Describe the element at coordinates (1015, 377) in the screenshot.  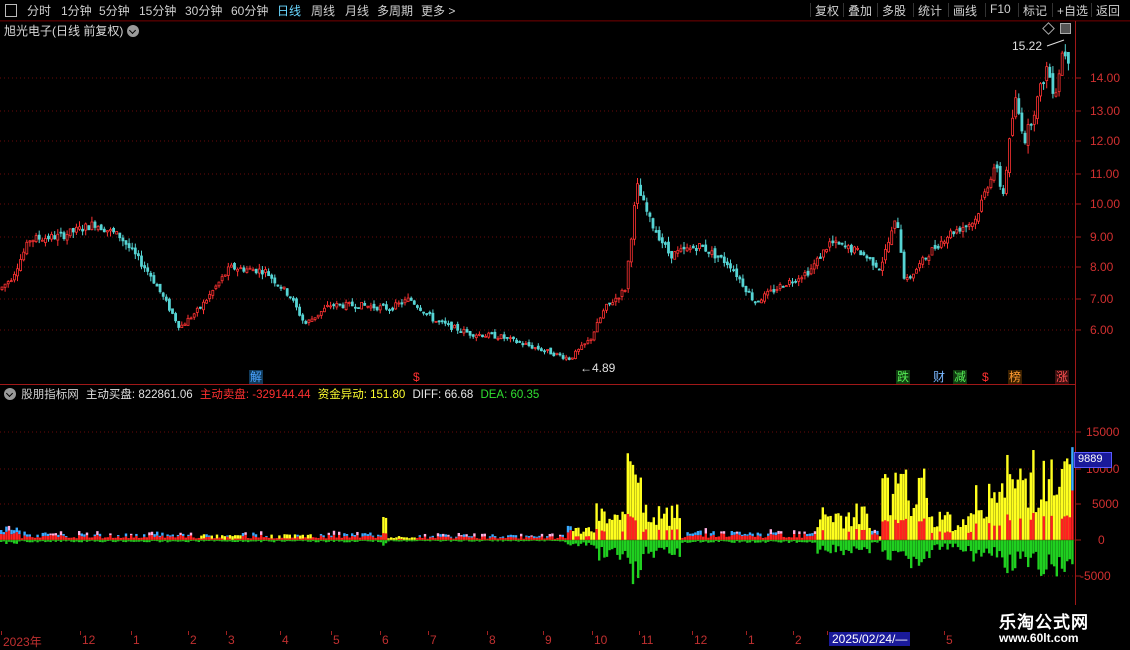
I see `event-marker-6: 榜` at that location.